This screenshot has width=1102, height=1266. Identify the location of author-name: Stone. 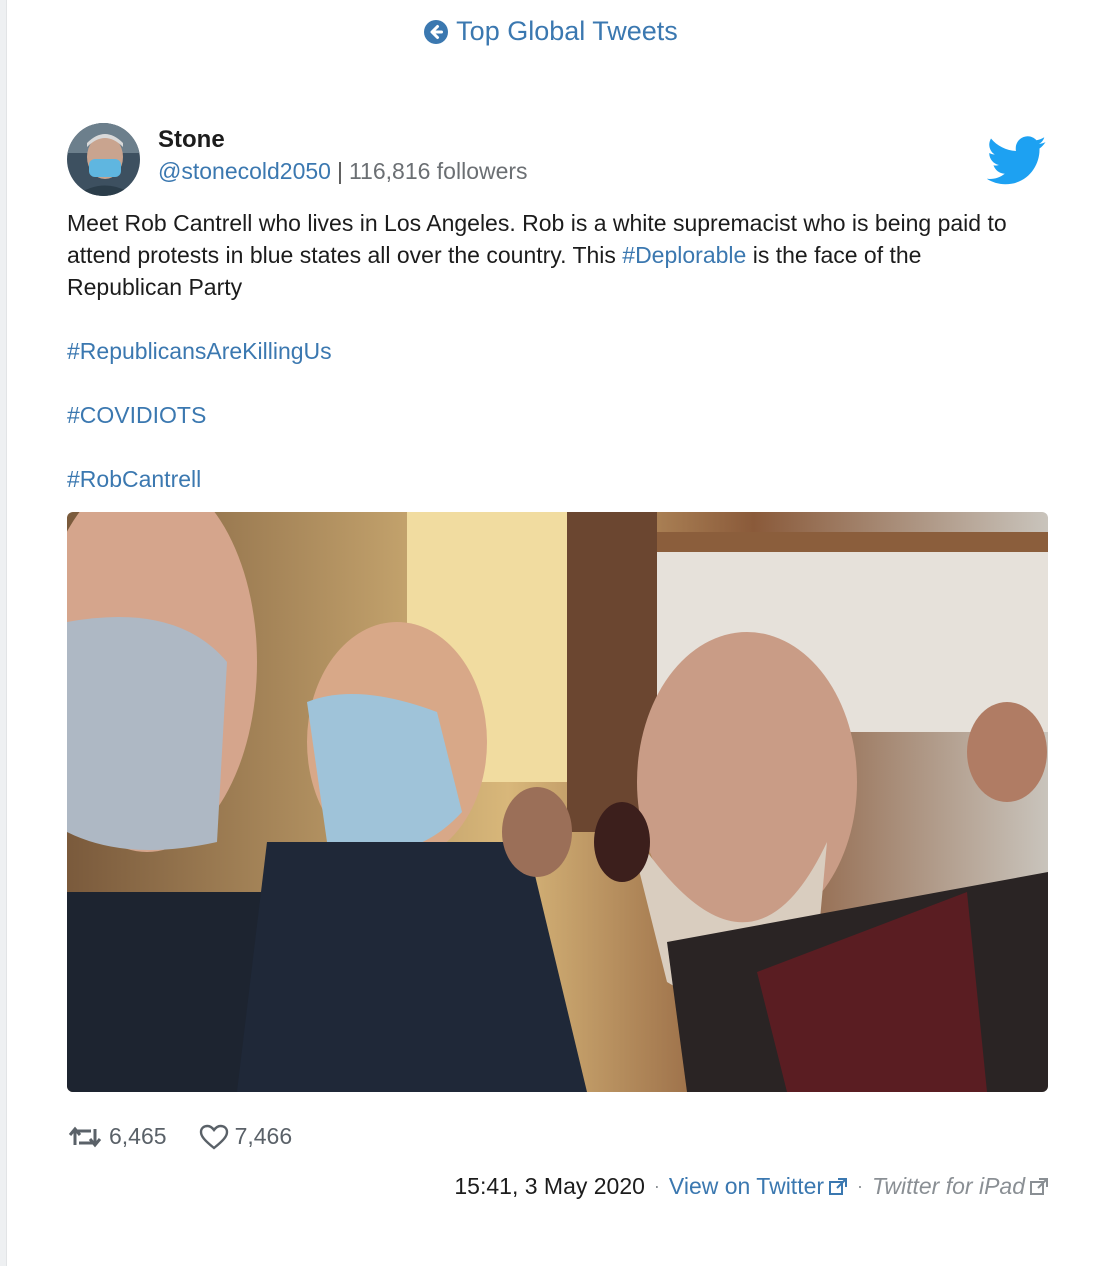
(191, 140).